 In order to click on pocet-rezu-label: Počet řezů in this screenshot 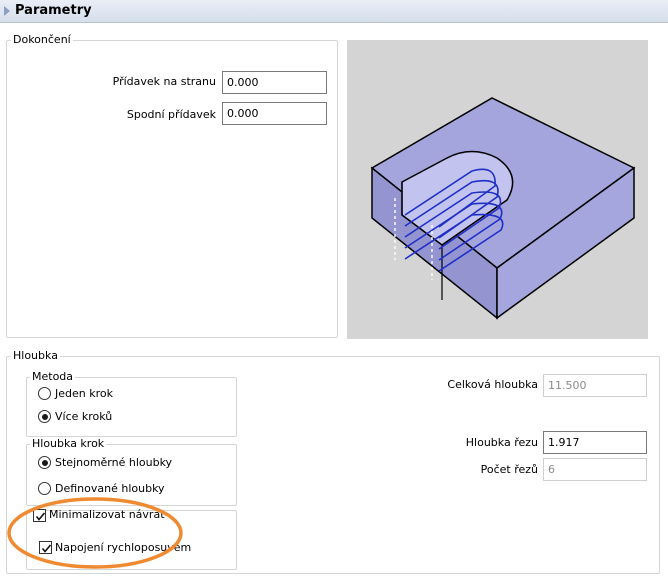, I will do `click(509, 469)`.